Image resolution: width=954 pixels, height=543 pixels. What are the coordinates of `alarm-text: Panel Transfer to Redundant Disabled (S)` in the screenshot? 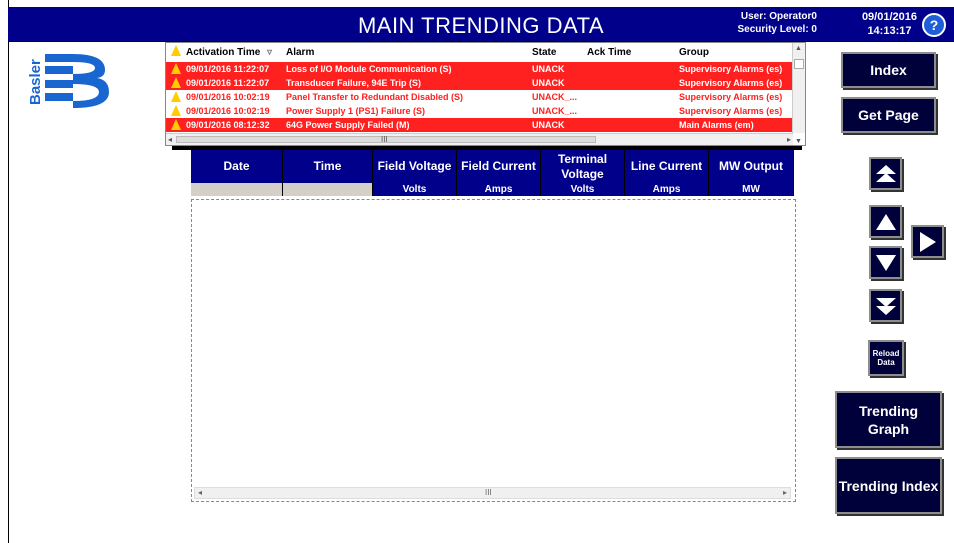 It's located at (375, 97).